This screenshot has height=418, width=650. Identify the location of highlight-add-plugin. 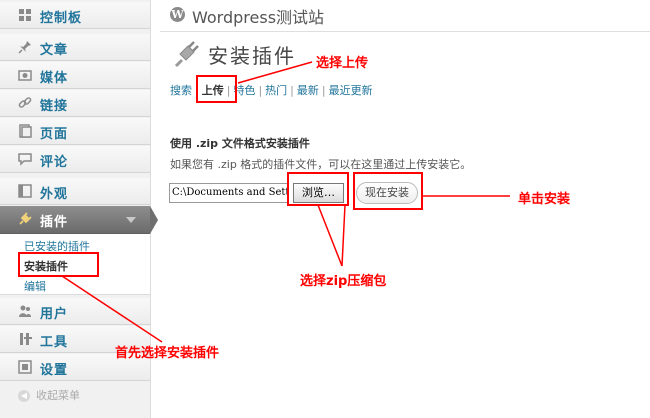
(58, 264).